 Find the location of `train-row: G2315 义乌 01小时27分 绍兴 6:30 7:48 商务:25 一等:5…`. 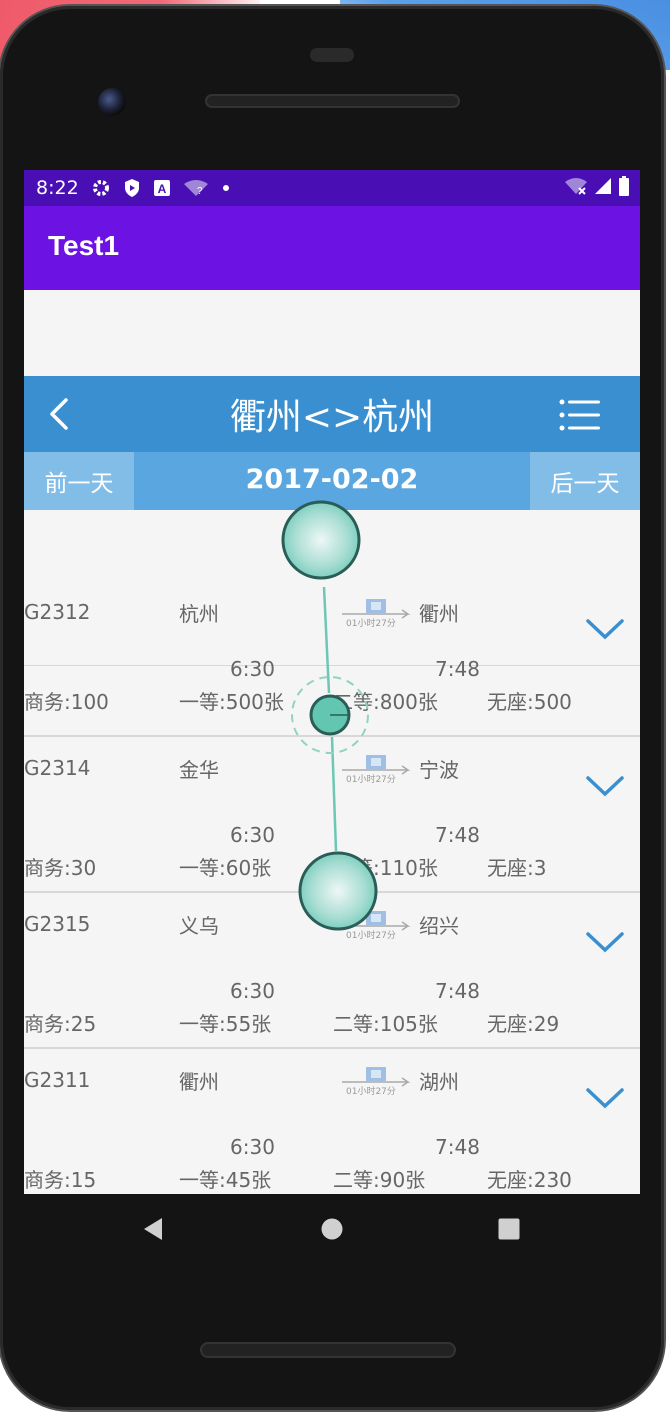

train-row: G2315 义乌 01小时27分 绍兴 6:30 7:48 商务:25 一等:5… is located at coordinates (332, 970).